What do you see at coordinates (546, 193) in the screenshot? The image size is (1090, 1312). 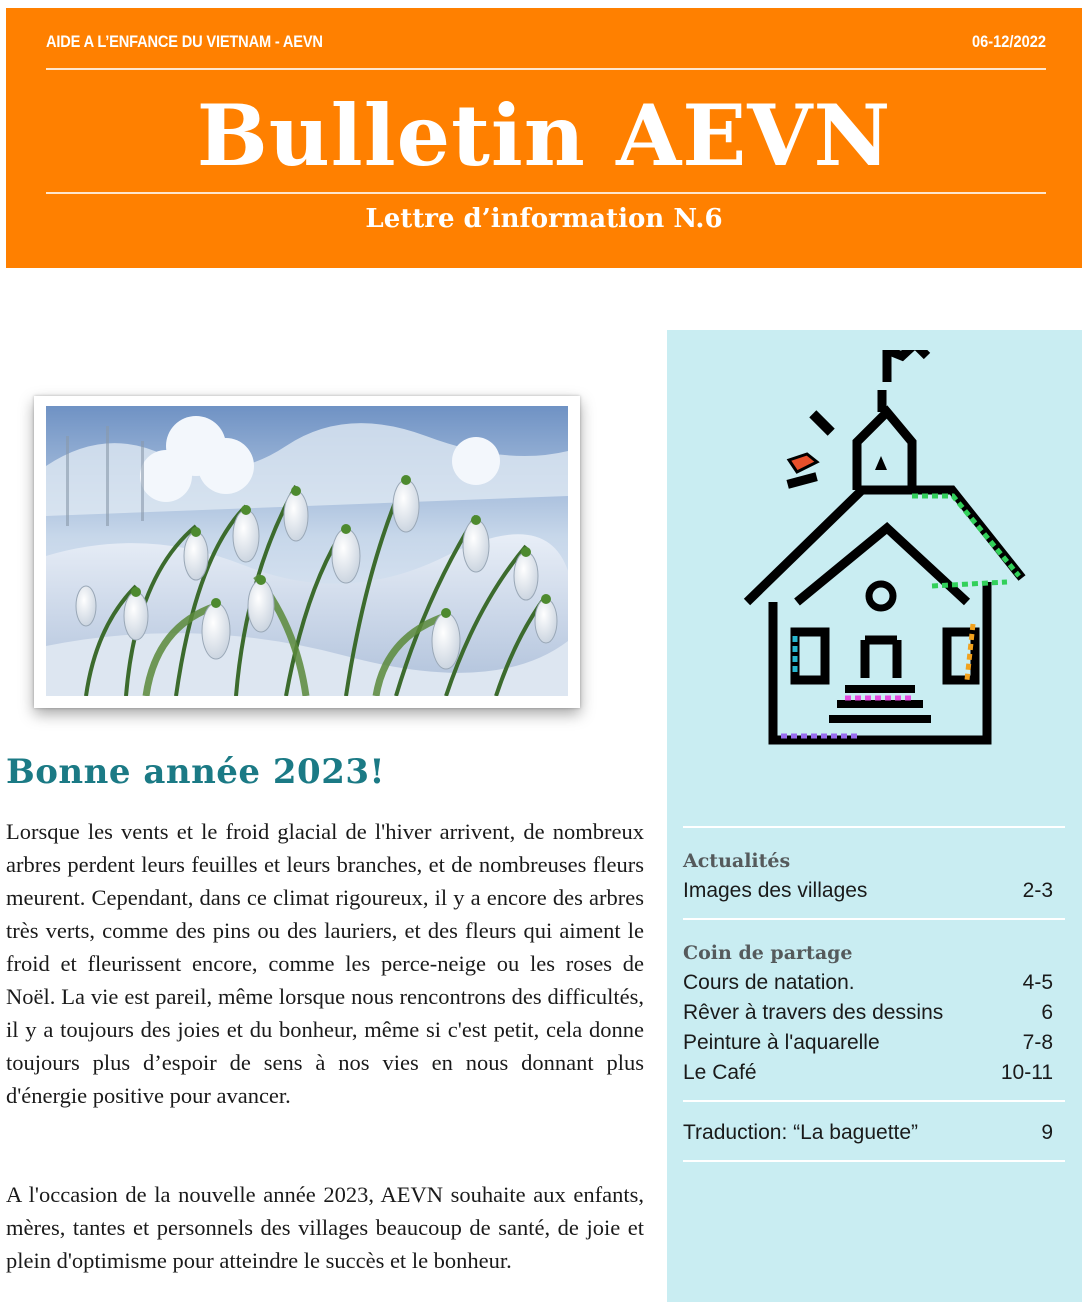 I see `masthead-rule-bottom` at bounding box center [546, 193].